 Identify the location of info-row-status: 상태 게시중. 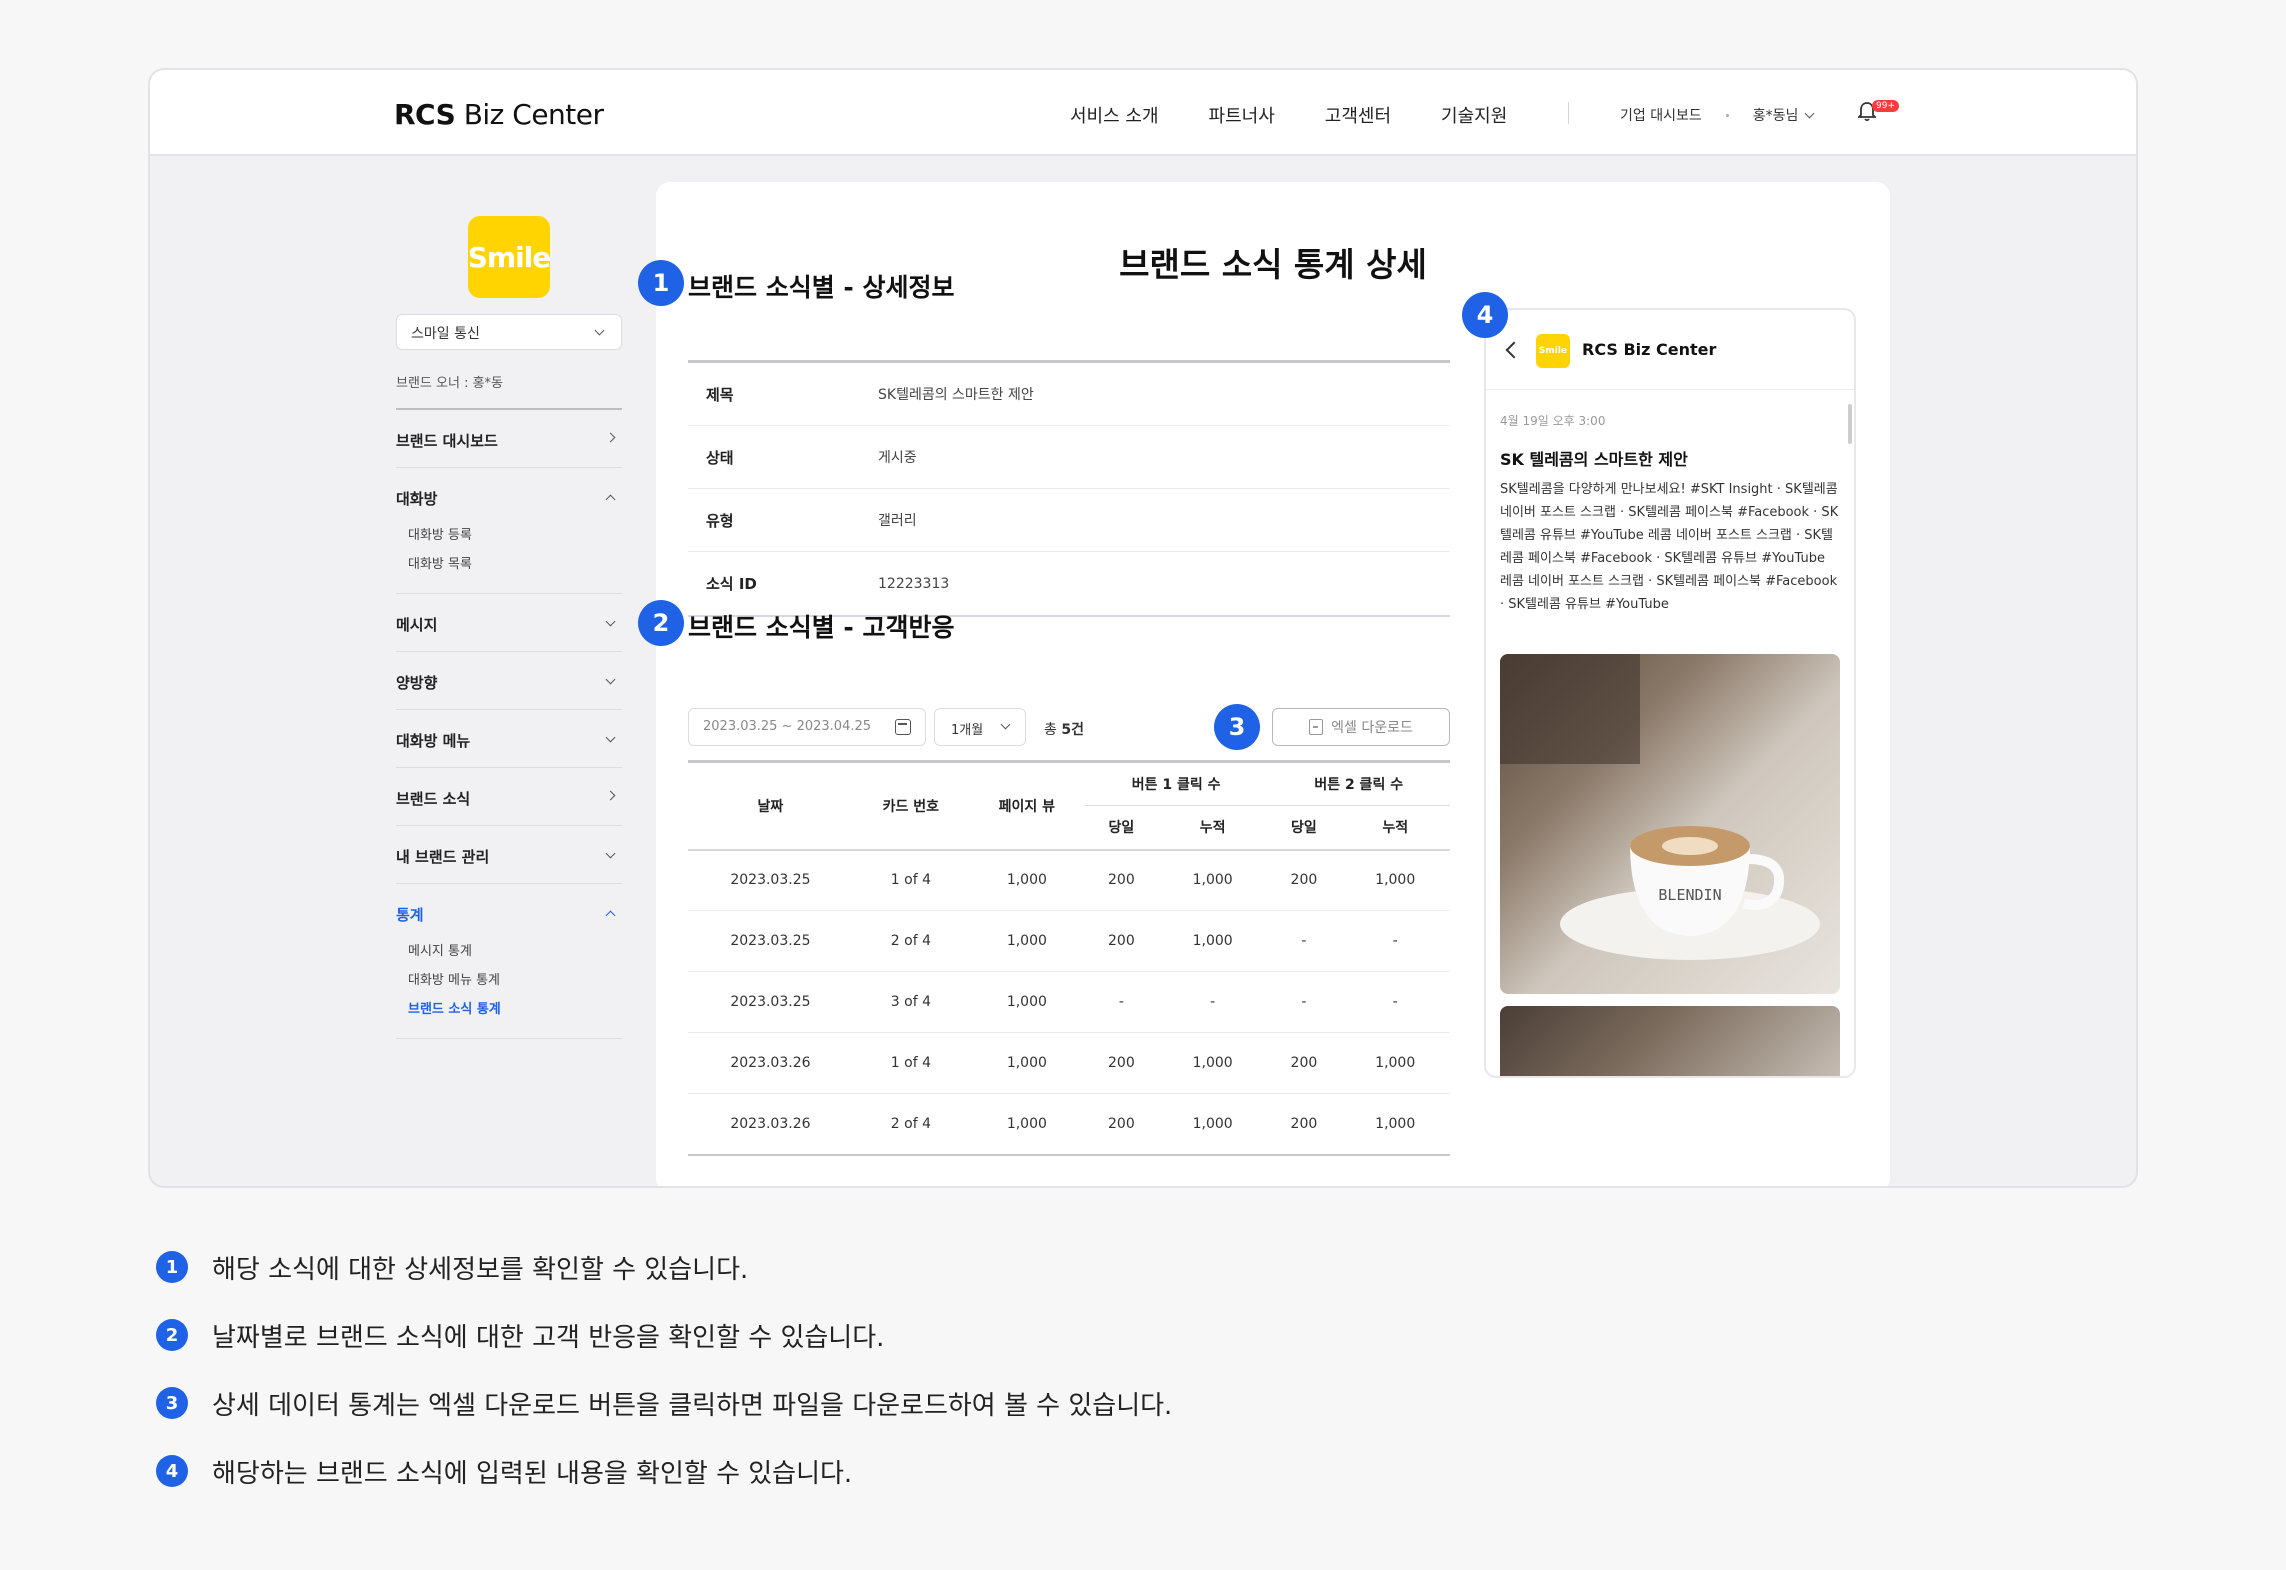
(1069, 457).